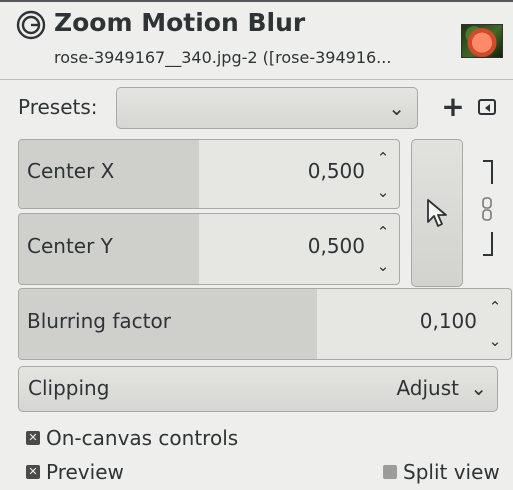 The height and width of the screenshot is (490, 513). I want to click on image-thumbnail, so click(482, 41).